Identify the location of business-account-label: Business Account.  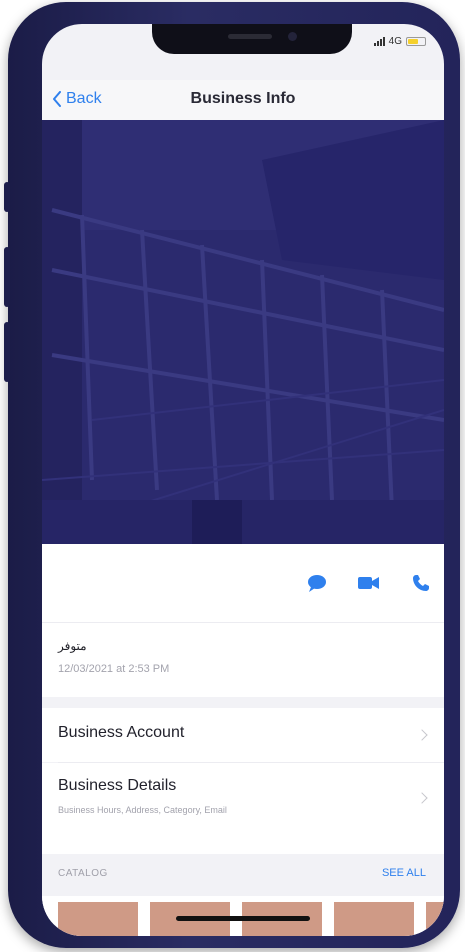
(121, 732).